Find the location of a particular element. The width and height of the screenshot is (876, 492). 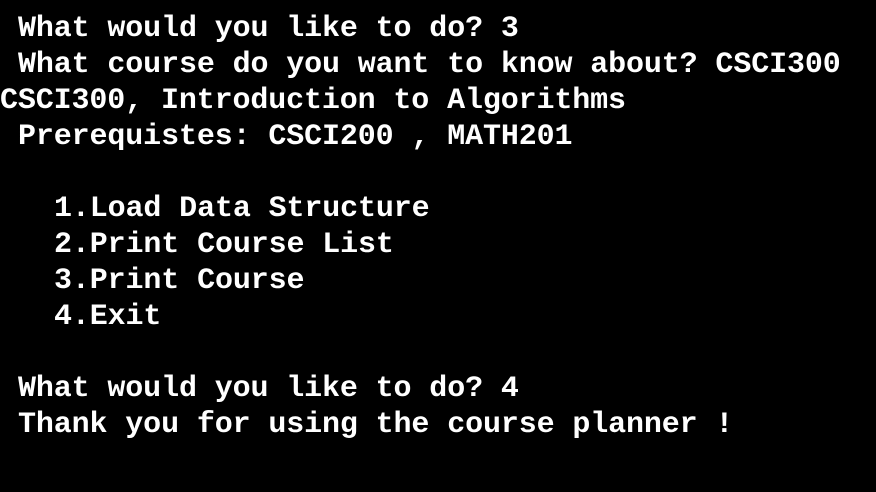

course-title-output: CSCI300, Introduction to Algorithms is located at coordinates (313, 101).